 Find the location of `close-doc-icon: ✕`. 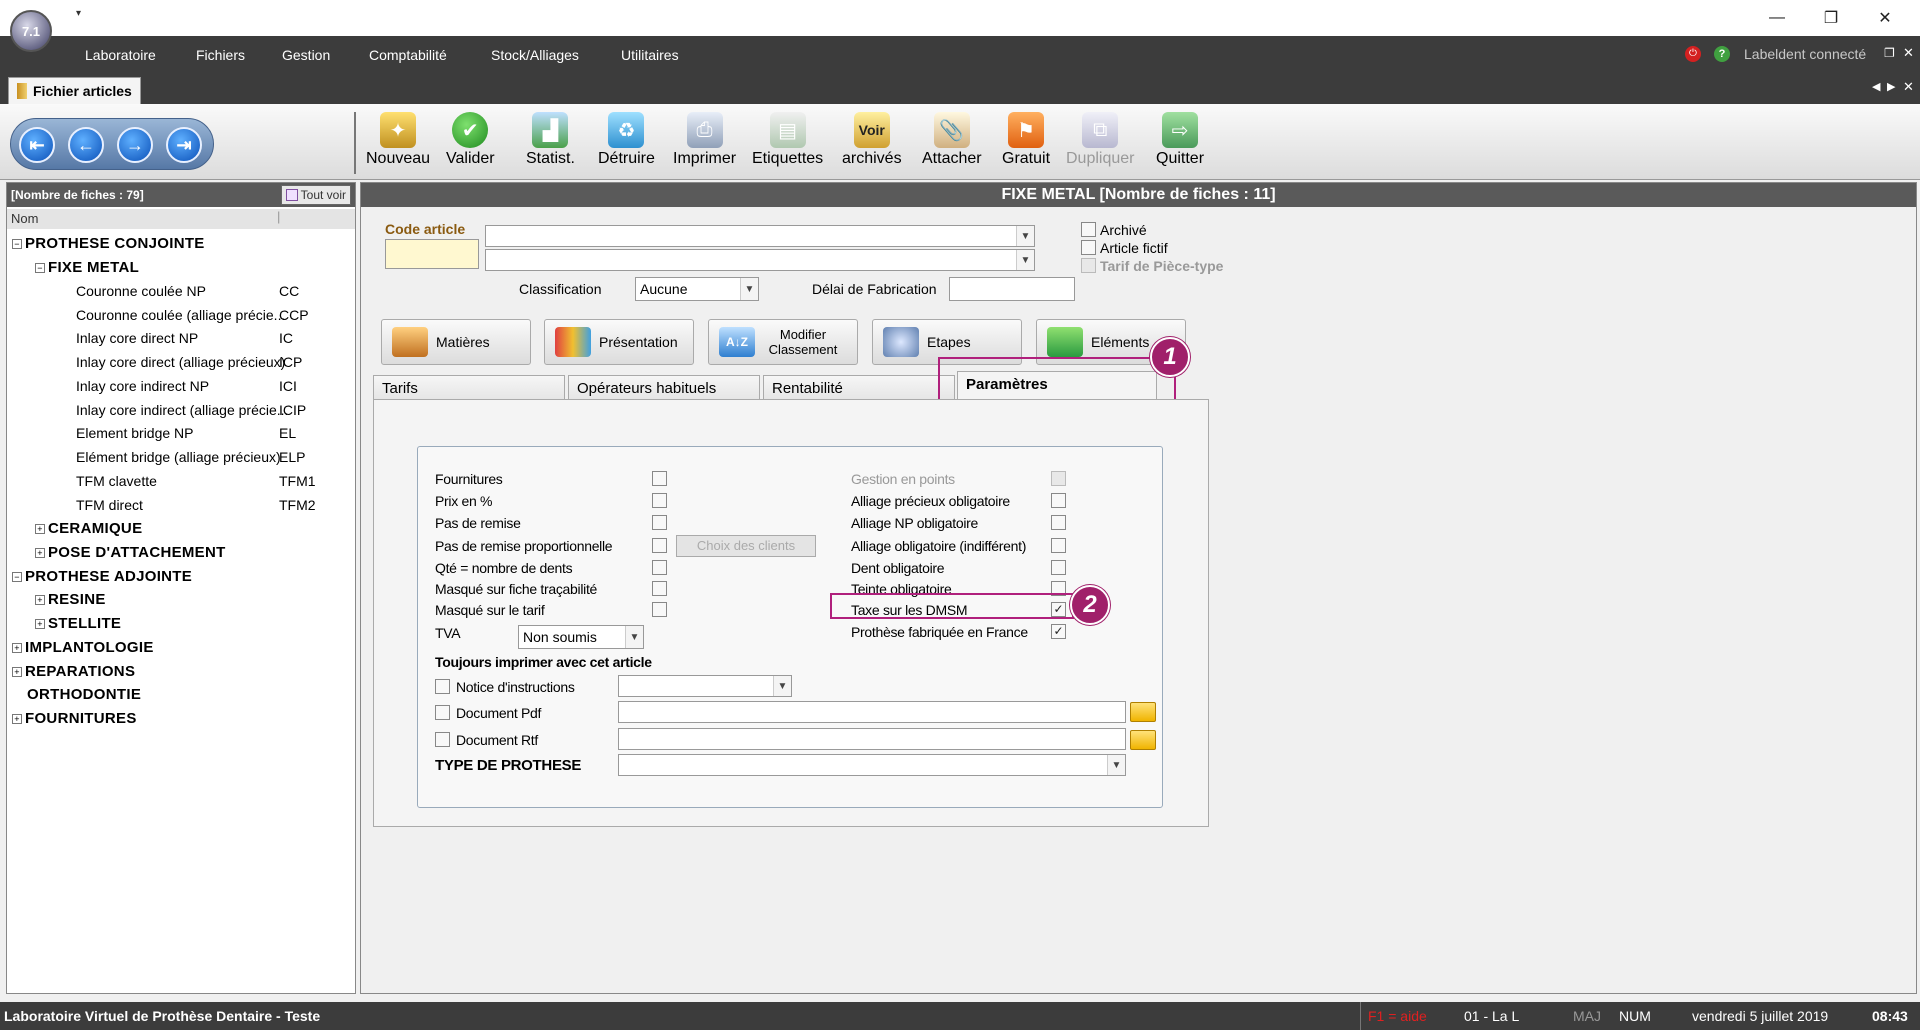

close-doc-icon: ✕ is located at coordinates (1908, 53).